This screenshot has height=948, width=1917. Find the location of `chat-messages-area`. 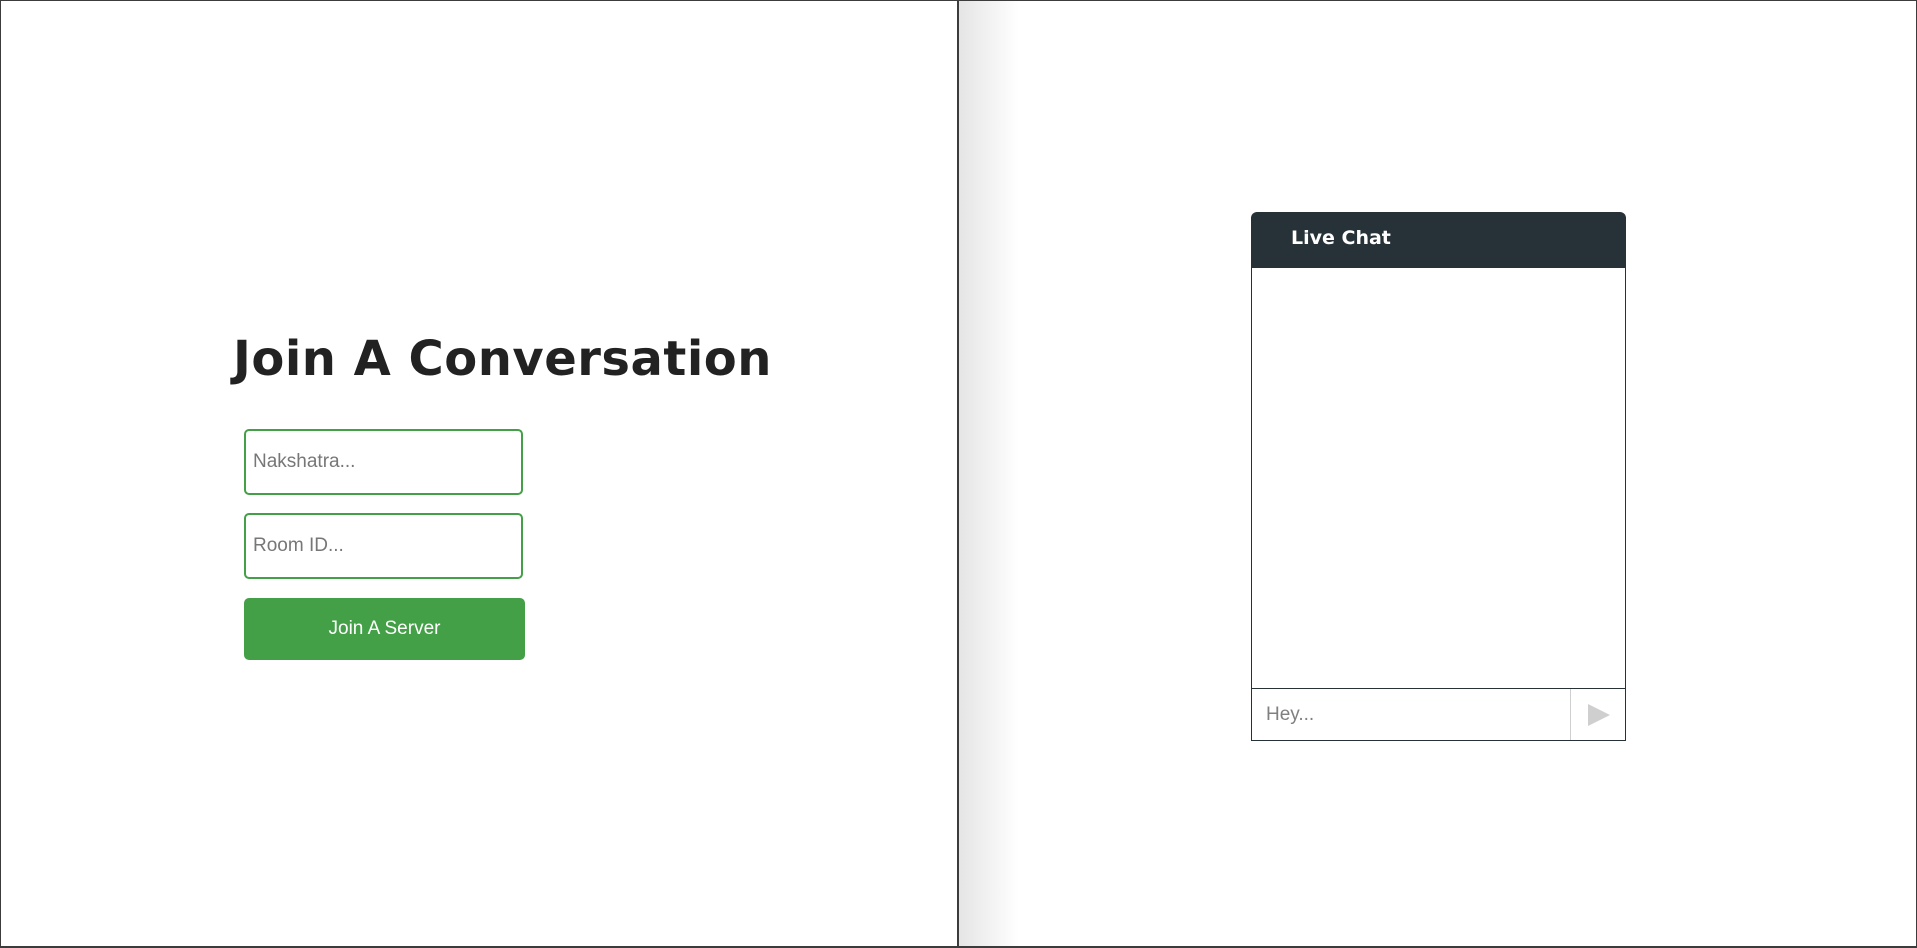

chat-messages-area is located at coordinates (1438, 478).